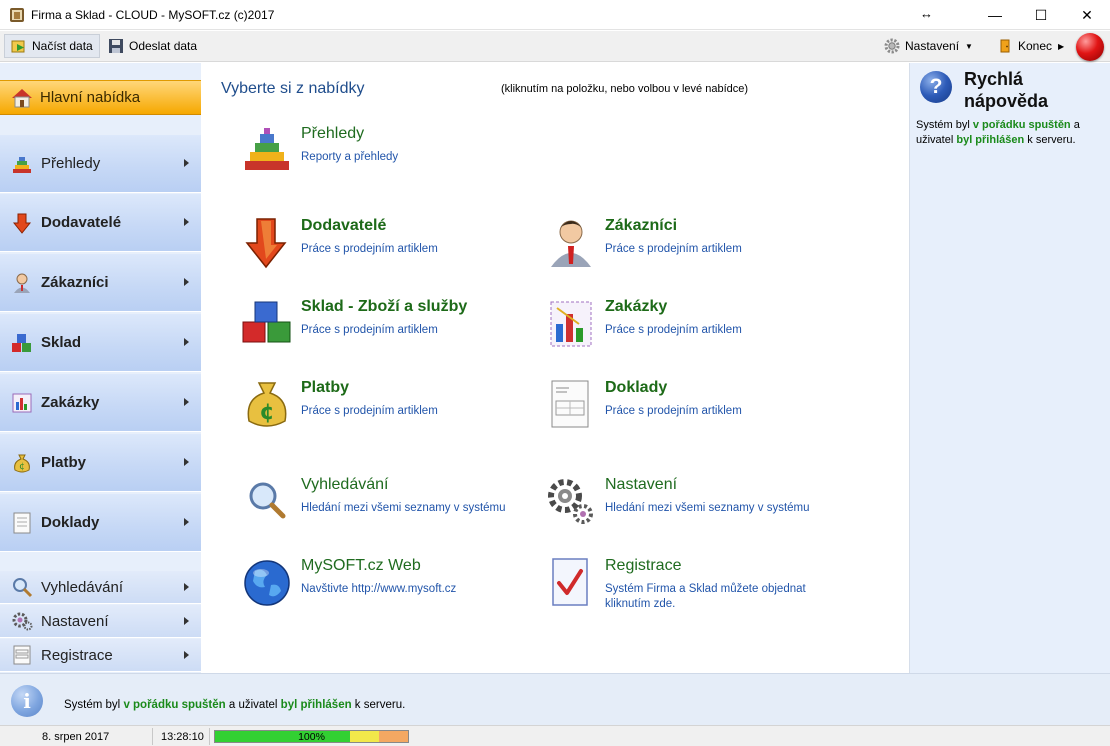  Describe the element at coordinates (100, 343) in the screenshot. I see `sidebar-item-sklad: Sklad` at that location.